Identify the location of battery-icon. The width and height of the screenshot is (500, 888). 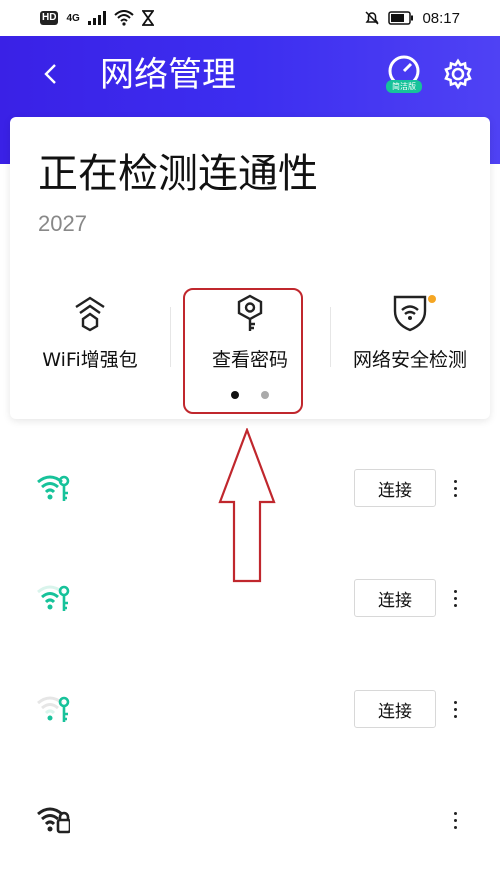
(401, 18).